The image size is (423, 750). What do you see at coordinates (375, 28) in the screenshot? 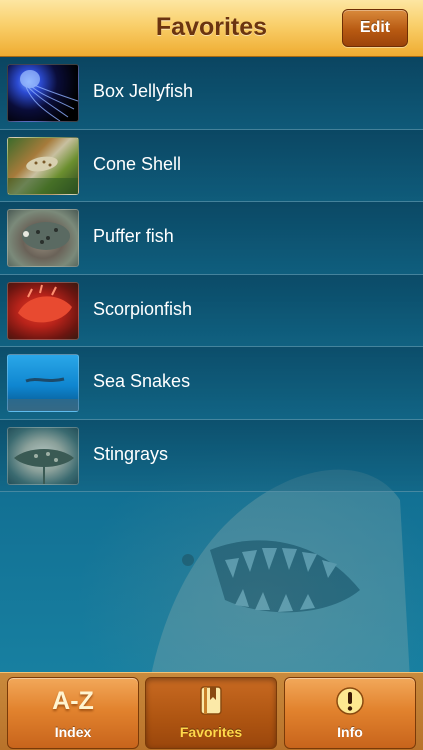
I see `edit-button: Edit` at bounding box center [375, 28].